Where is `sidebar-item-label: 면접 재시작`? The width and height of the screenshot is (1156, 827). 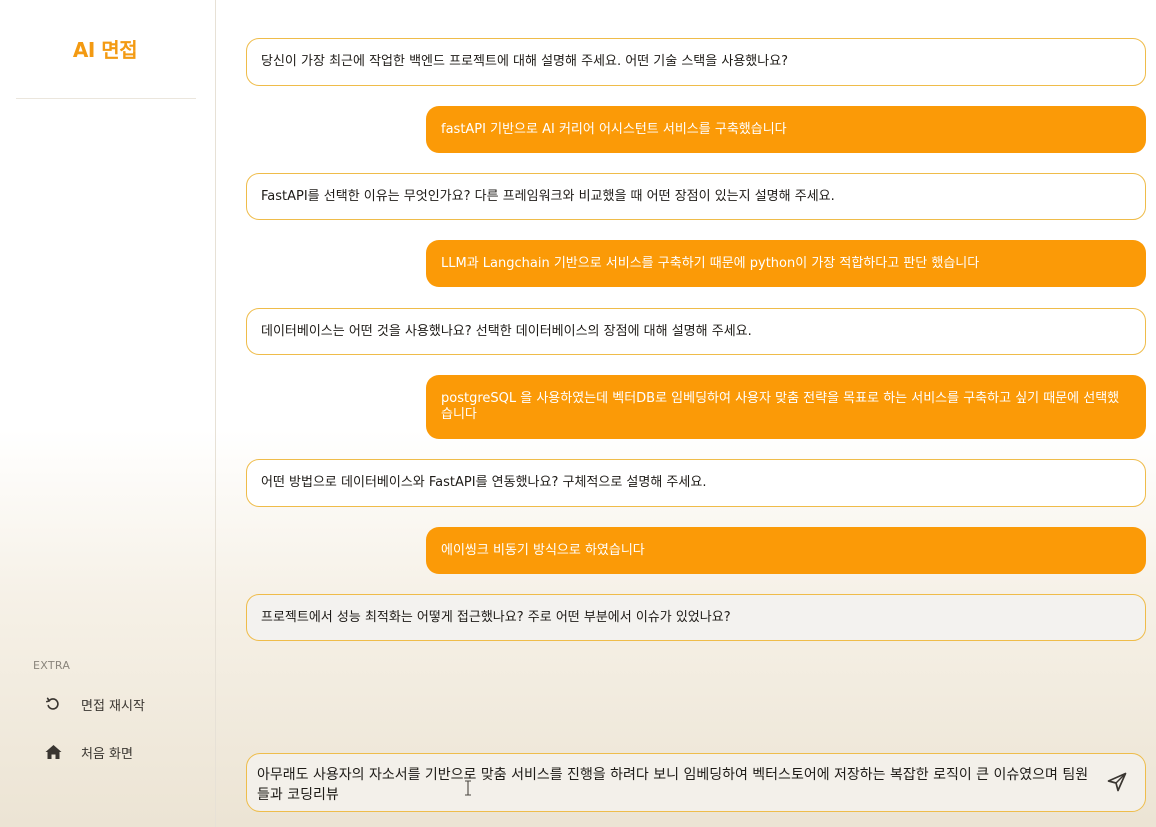 sidebar-item-label: 면접 재시작 is located at coordinates (113, 706).